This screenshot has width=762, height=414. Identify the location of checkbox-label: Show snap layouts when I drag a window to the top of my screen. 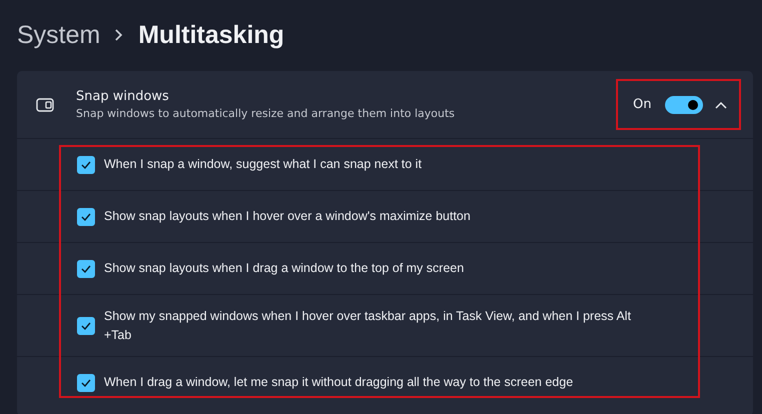
(284, 268).